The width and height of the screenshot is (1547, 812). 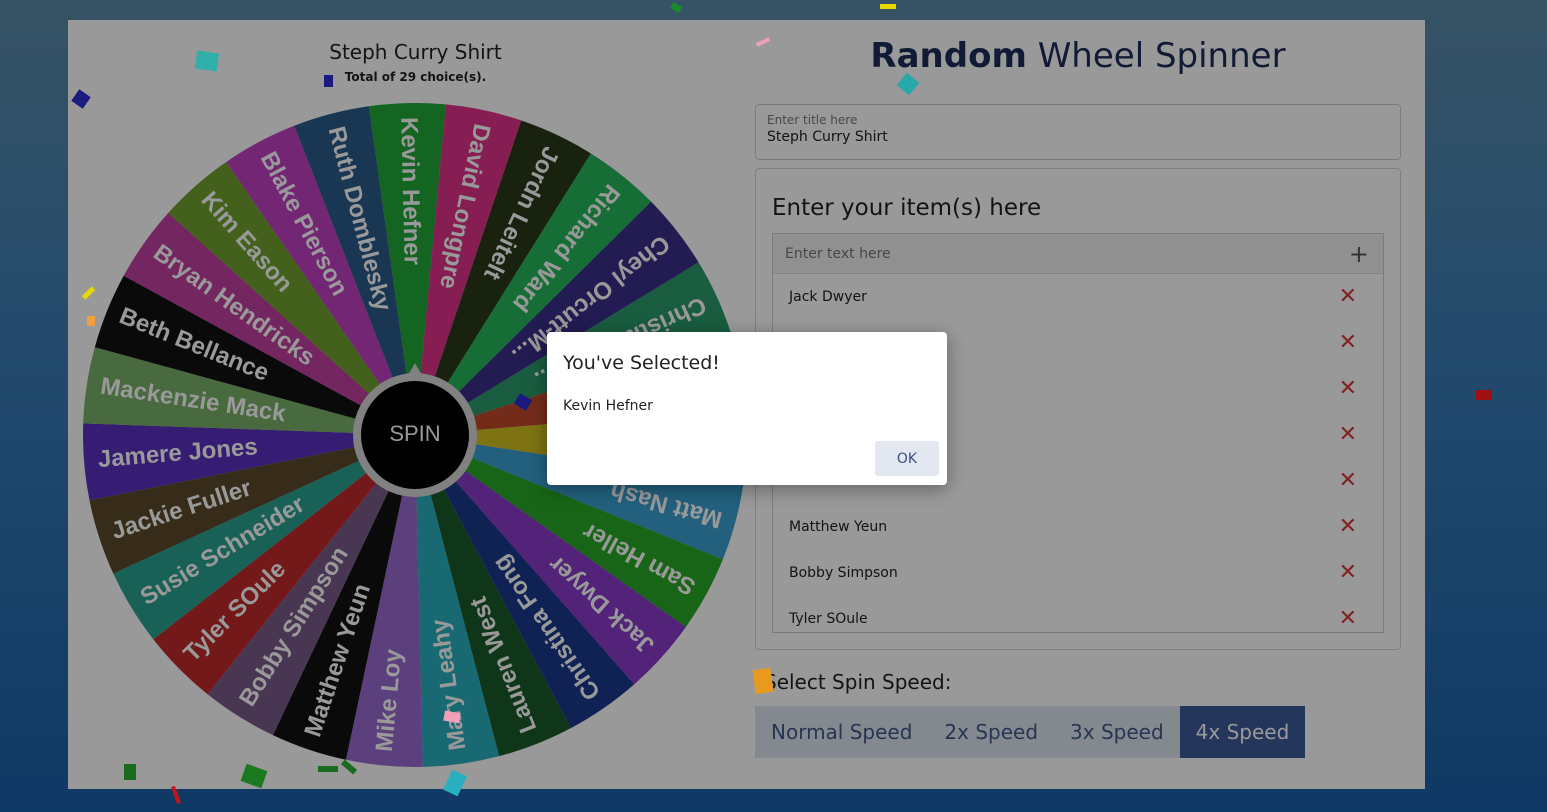 I want to click on modal-selected-value: Kevin Hefner, so click(x=608, y=406).